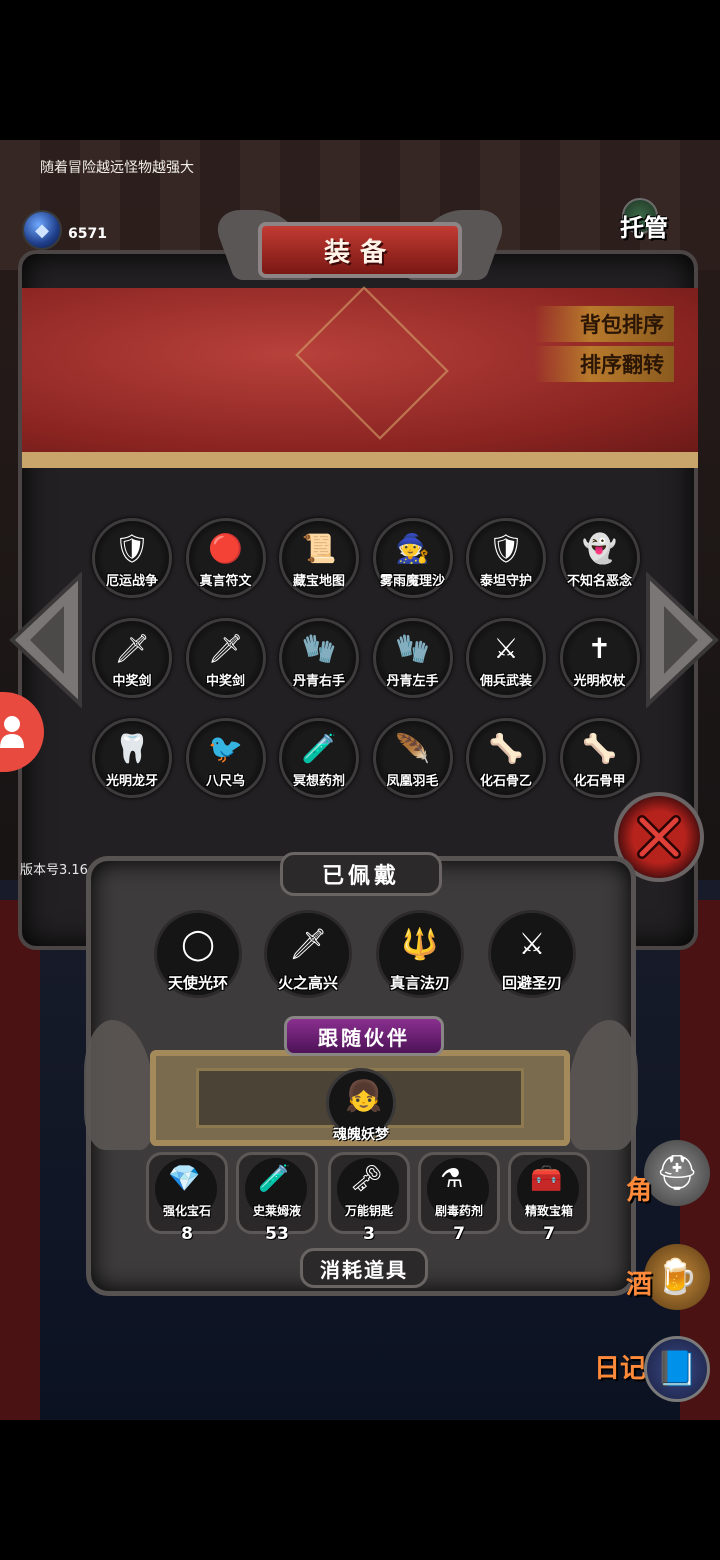  Describe the element at coordinates (412, 681) in the screenshot. I see `equipment-item-name: 丹青左手` at that location.